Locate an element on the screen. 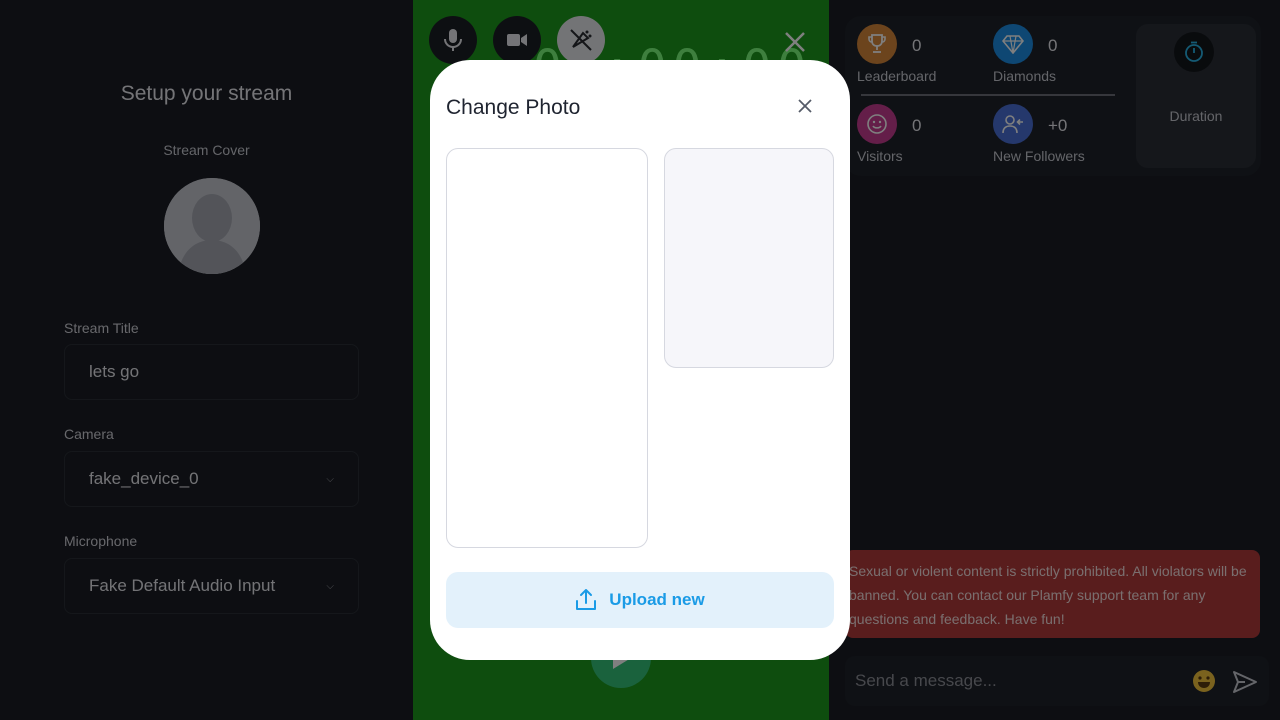  close-icon is located at coordinates (805, 106).